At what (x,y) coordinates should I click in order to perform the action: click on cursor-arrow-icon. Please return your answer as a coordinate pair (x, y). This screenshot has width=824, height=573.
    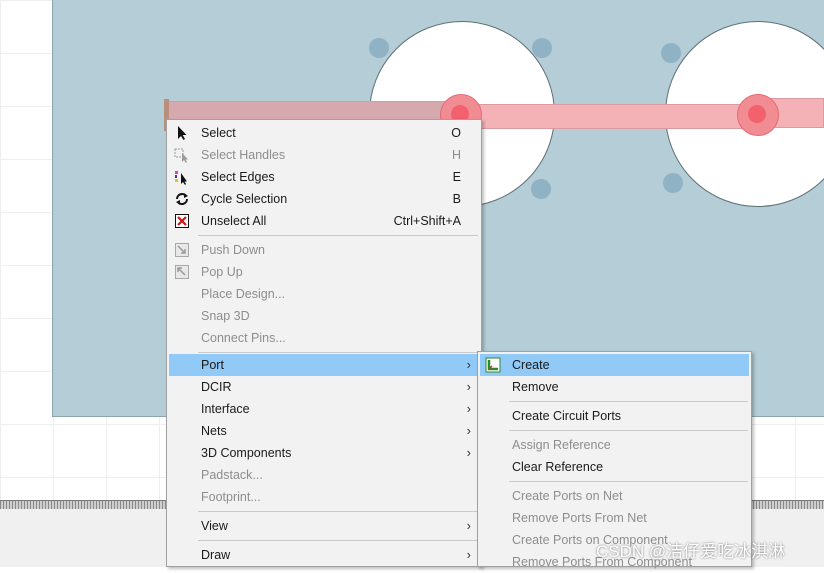
    Looking at the image, I should click on (182, 133).